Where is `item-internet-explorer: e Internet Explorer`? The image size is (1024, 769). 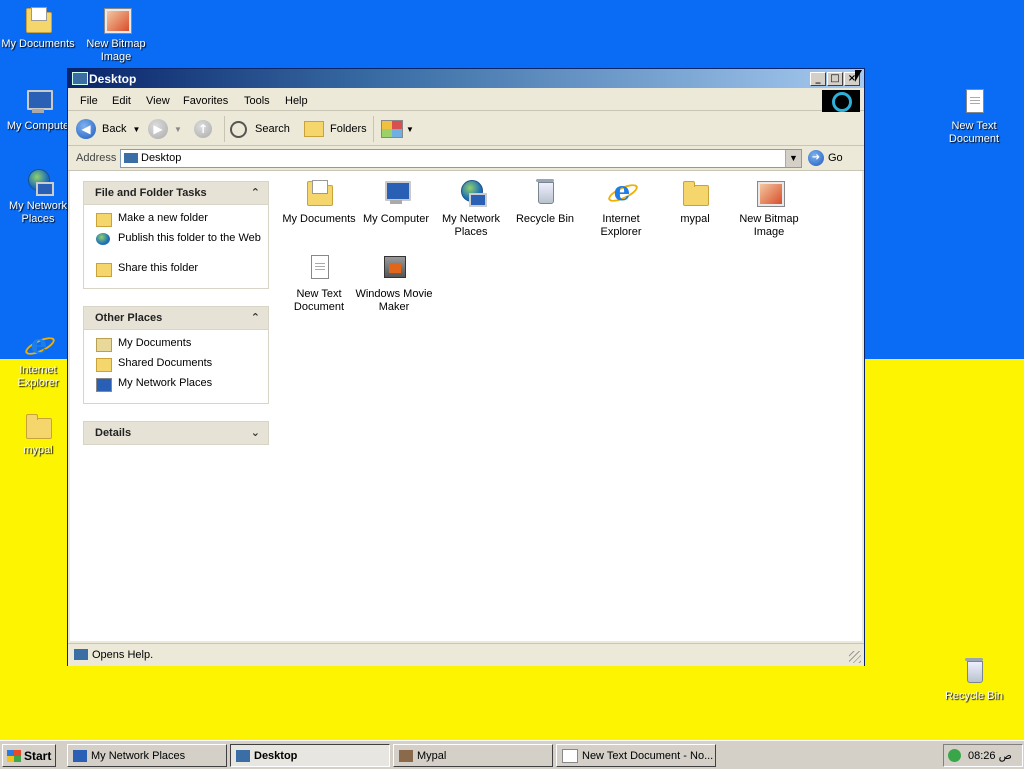
item-internet-explorer: e Internet Explorer is located at coordinates (621, 208).